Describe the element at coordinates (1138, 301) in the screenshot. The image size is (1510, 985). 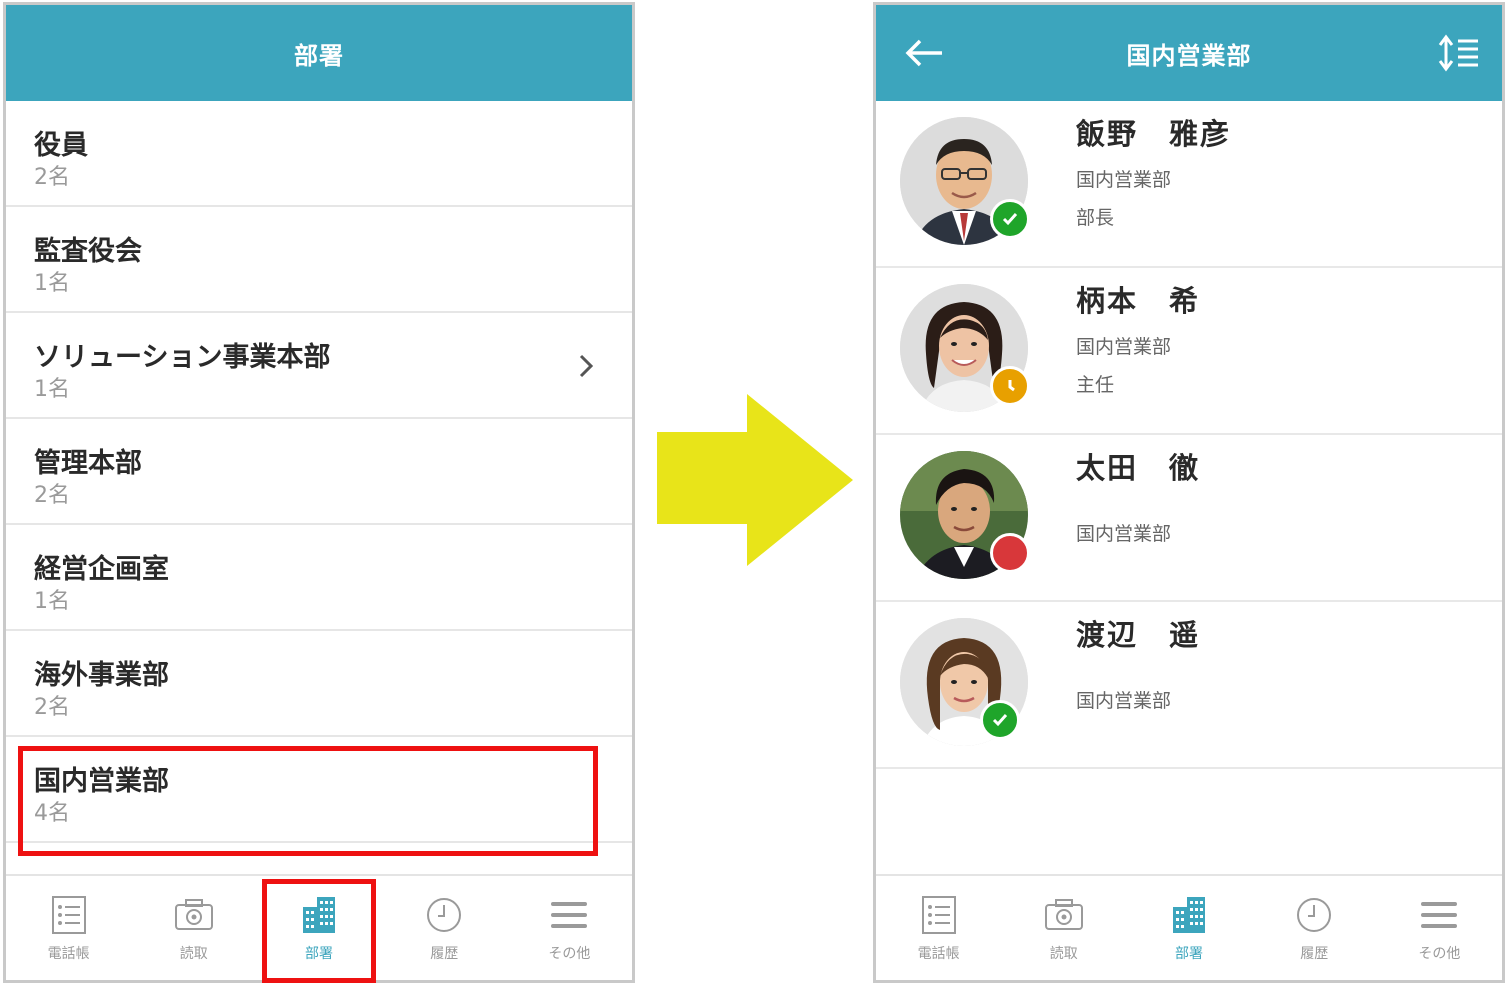
I see `member-name: 柄本 希` at that location.